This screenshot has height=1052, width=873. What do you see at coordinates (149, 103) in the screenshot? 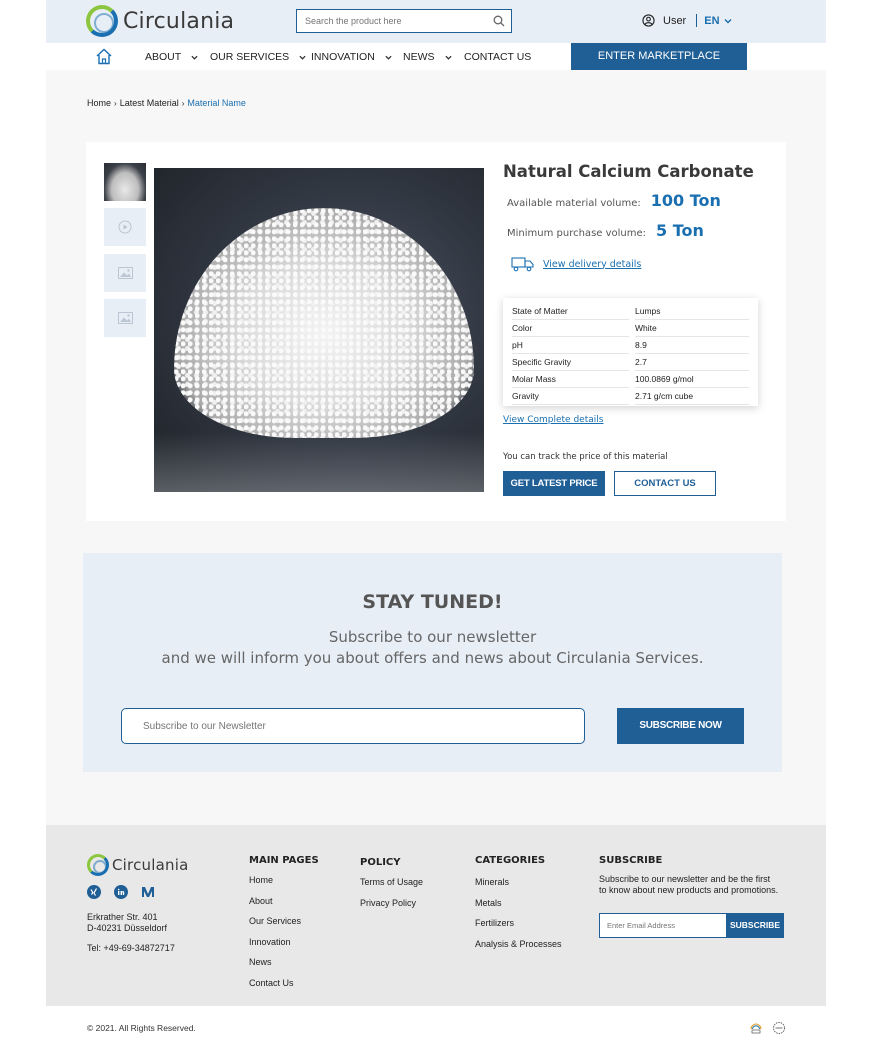
I see `breadcrumb-latest-material: Latest Material` at bounding box center [149, 103].